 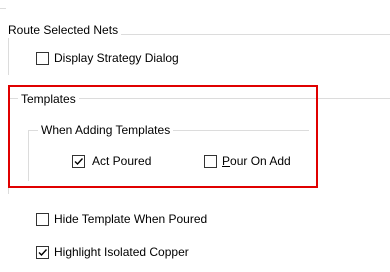 What do you see at coordinates (121, 252) in the screenshot?
I see `highlight-isolated-copper-label: Highlight Isolated Copper` at bounding box center [121, 252].